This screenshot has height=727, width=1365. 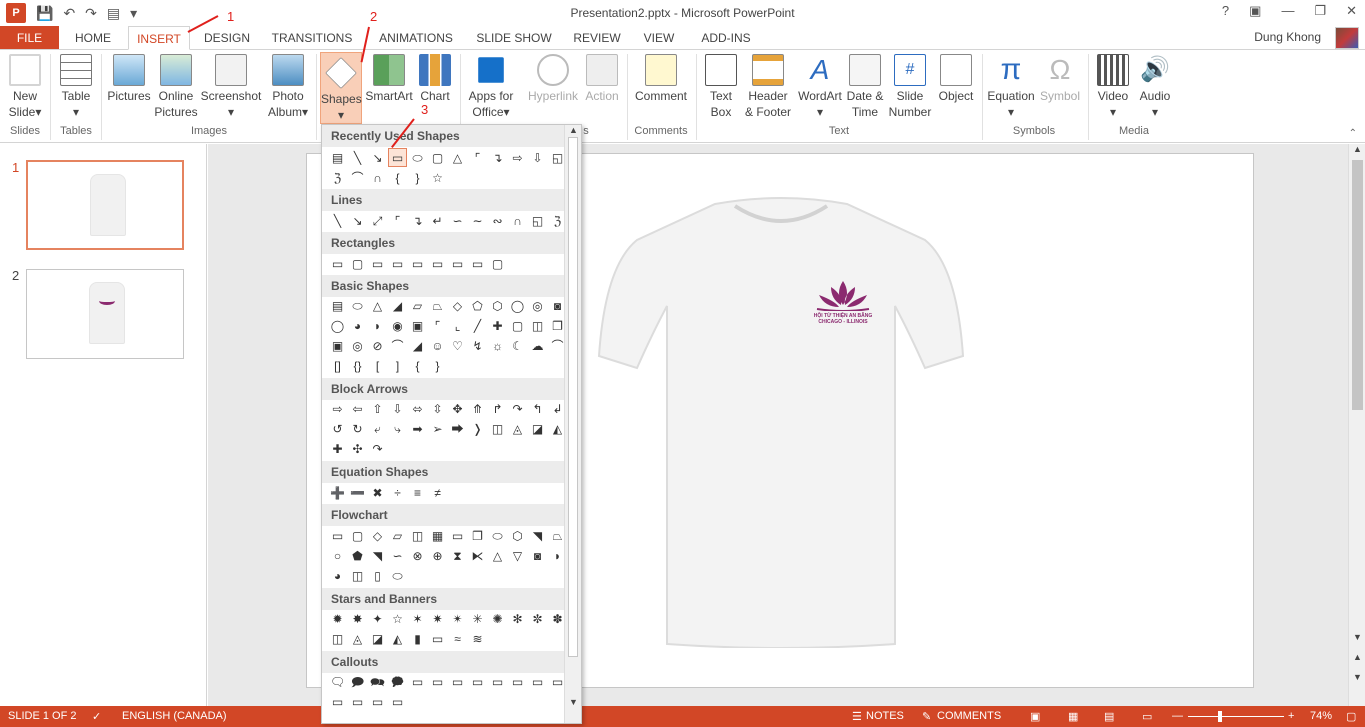 I want to click on cloud-shape-icon: ☁, so click(x=537, y=345).